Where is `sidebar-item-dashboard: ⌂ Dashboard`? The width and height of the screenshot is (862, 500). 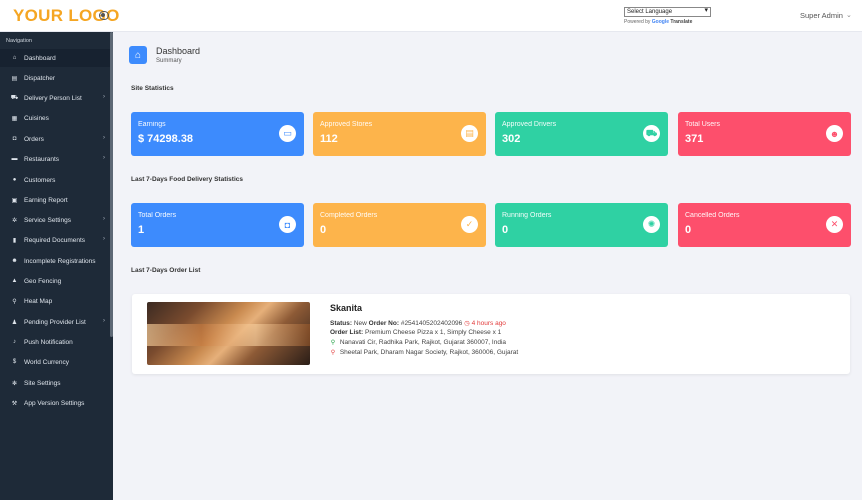
sidebar-item-dashboard: ⌂ Dashboard is located at coordinates (56, 58).